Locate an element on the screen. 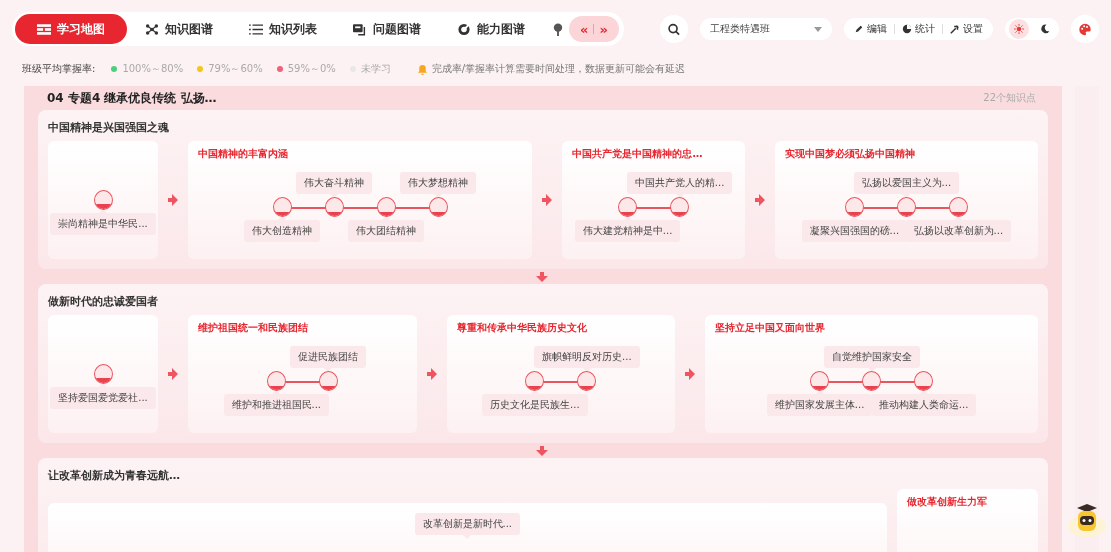  toolbar-button: 设置 is located at coordinates (966, 29).